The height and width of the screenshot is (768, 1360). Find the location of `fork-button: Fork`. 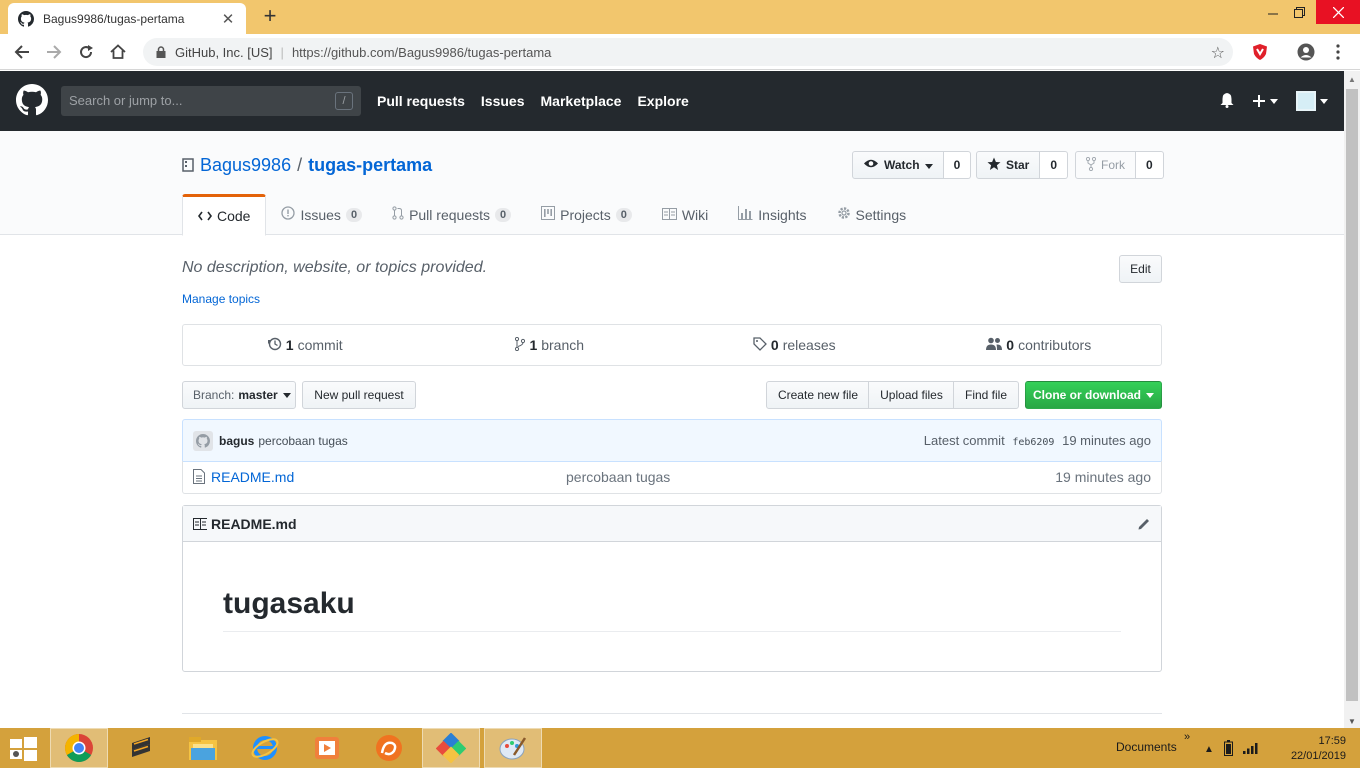

fork-button: Fork is located at coordinates (1105, 165).